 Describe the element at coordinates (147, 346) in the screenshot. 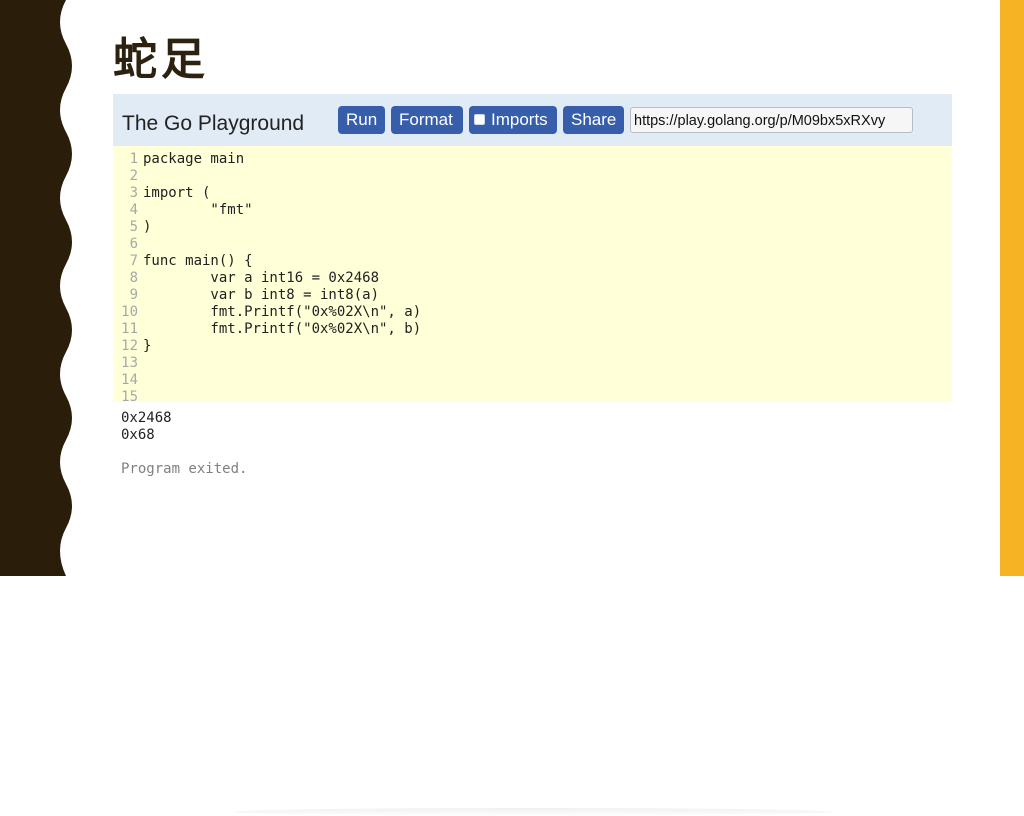

I see `code-text: }` at that location.